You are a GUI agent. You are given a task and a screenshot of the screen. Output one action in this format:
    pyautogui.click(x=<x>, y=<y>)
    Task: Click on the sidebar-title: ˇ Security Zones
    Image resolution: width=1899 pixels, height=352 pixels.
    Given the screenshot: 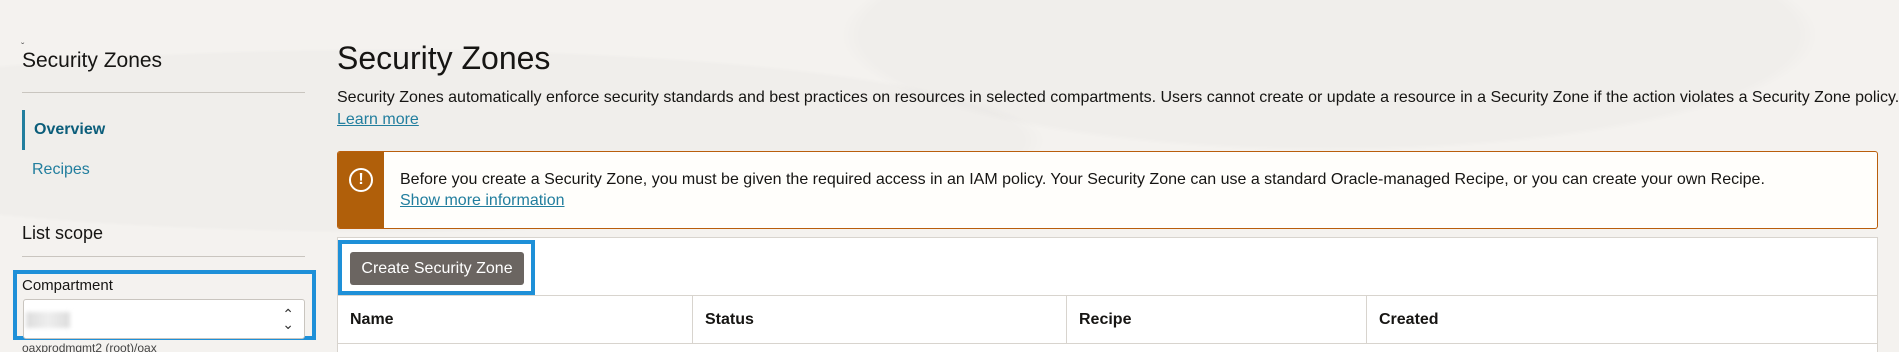 What is the action you would take?
    pyautogui.click(x=92, y=57)
    